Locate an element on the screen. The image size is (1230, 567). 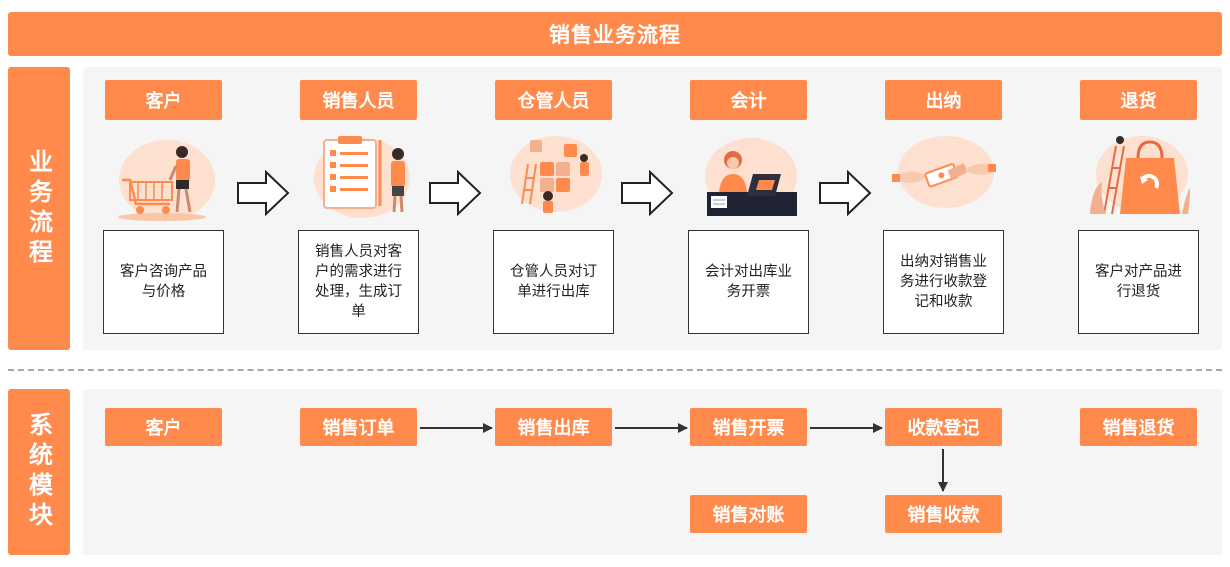
module-sales-outbound: 销售出库 is located at coordinates (553, 427).